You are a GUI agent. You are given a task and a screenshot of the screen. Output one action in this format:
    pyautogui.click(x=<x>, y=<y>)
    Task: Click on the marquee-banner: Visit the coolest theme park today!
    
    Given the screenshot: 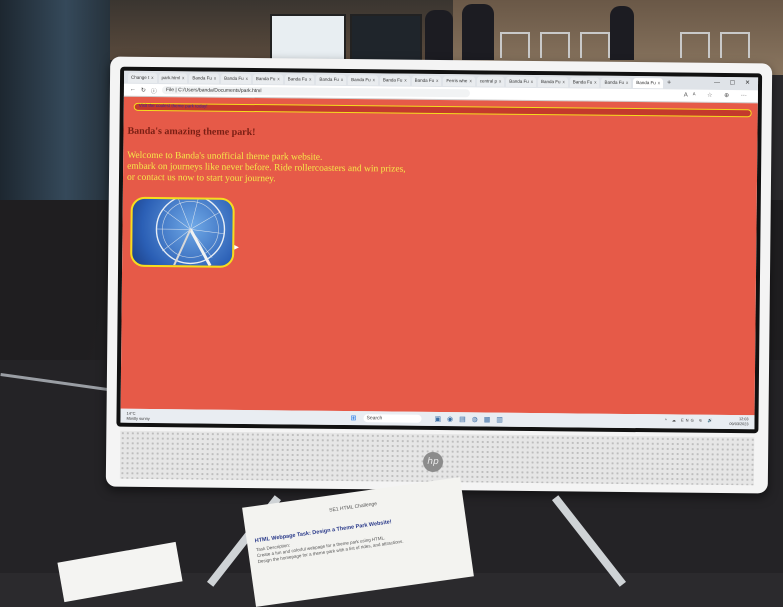 What is the action you would take?
    pyautogui.click(x=443, y=110)
    